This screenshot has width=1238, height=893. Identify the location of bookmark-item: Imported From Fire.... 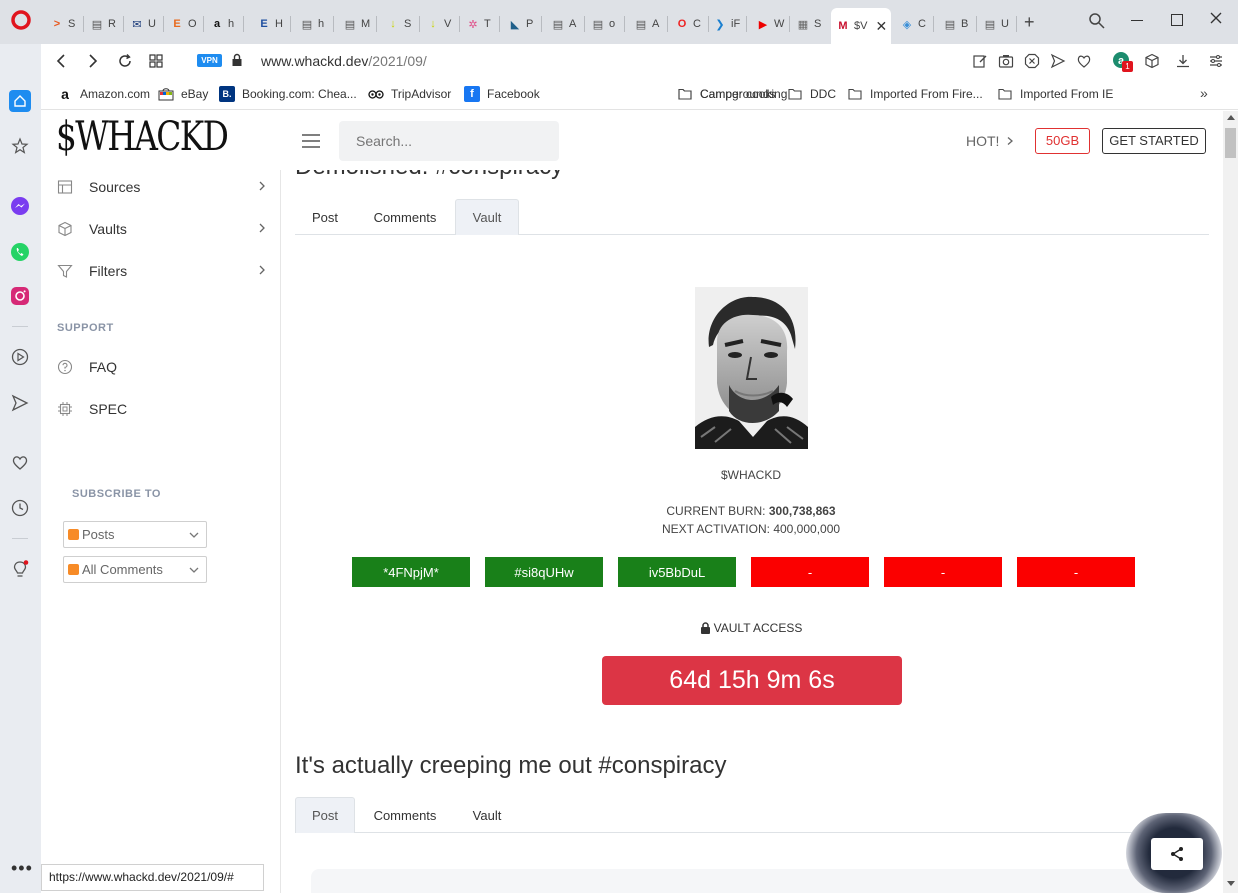
(915, 94).